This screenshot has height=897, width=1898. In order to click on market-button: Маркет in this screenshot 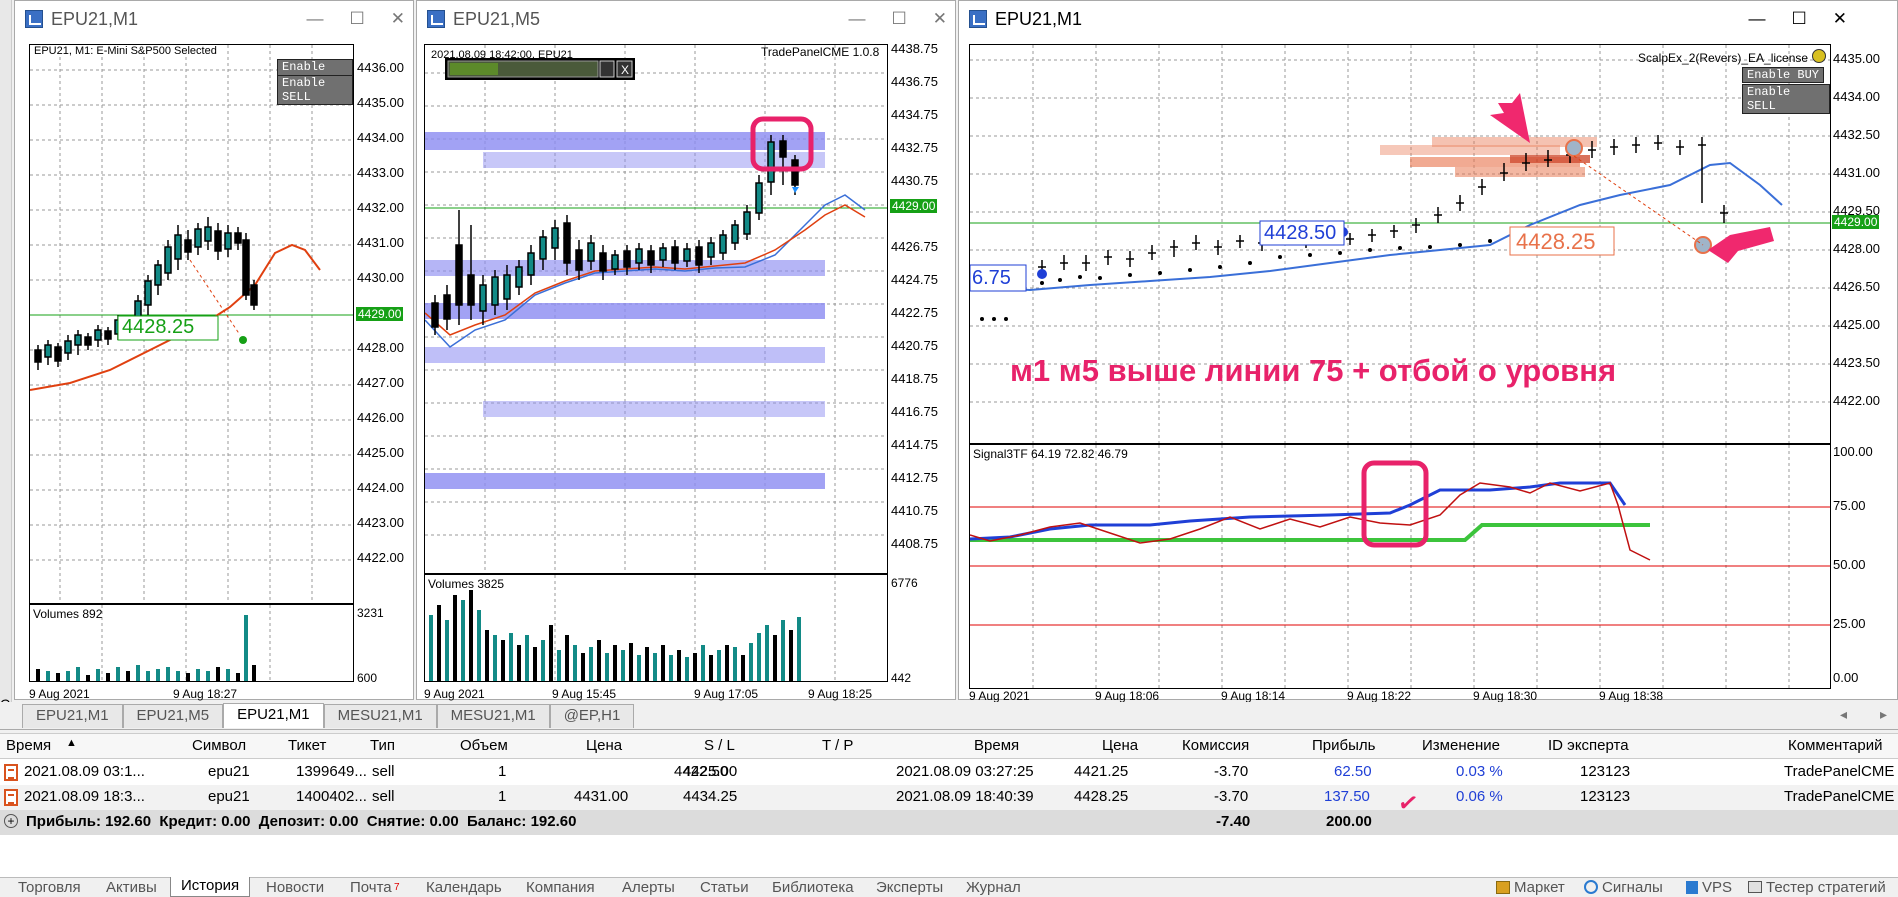, I will do `click(1539, 887)`.